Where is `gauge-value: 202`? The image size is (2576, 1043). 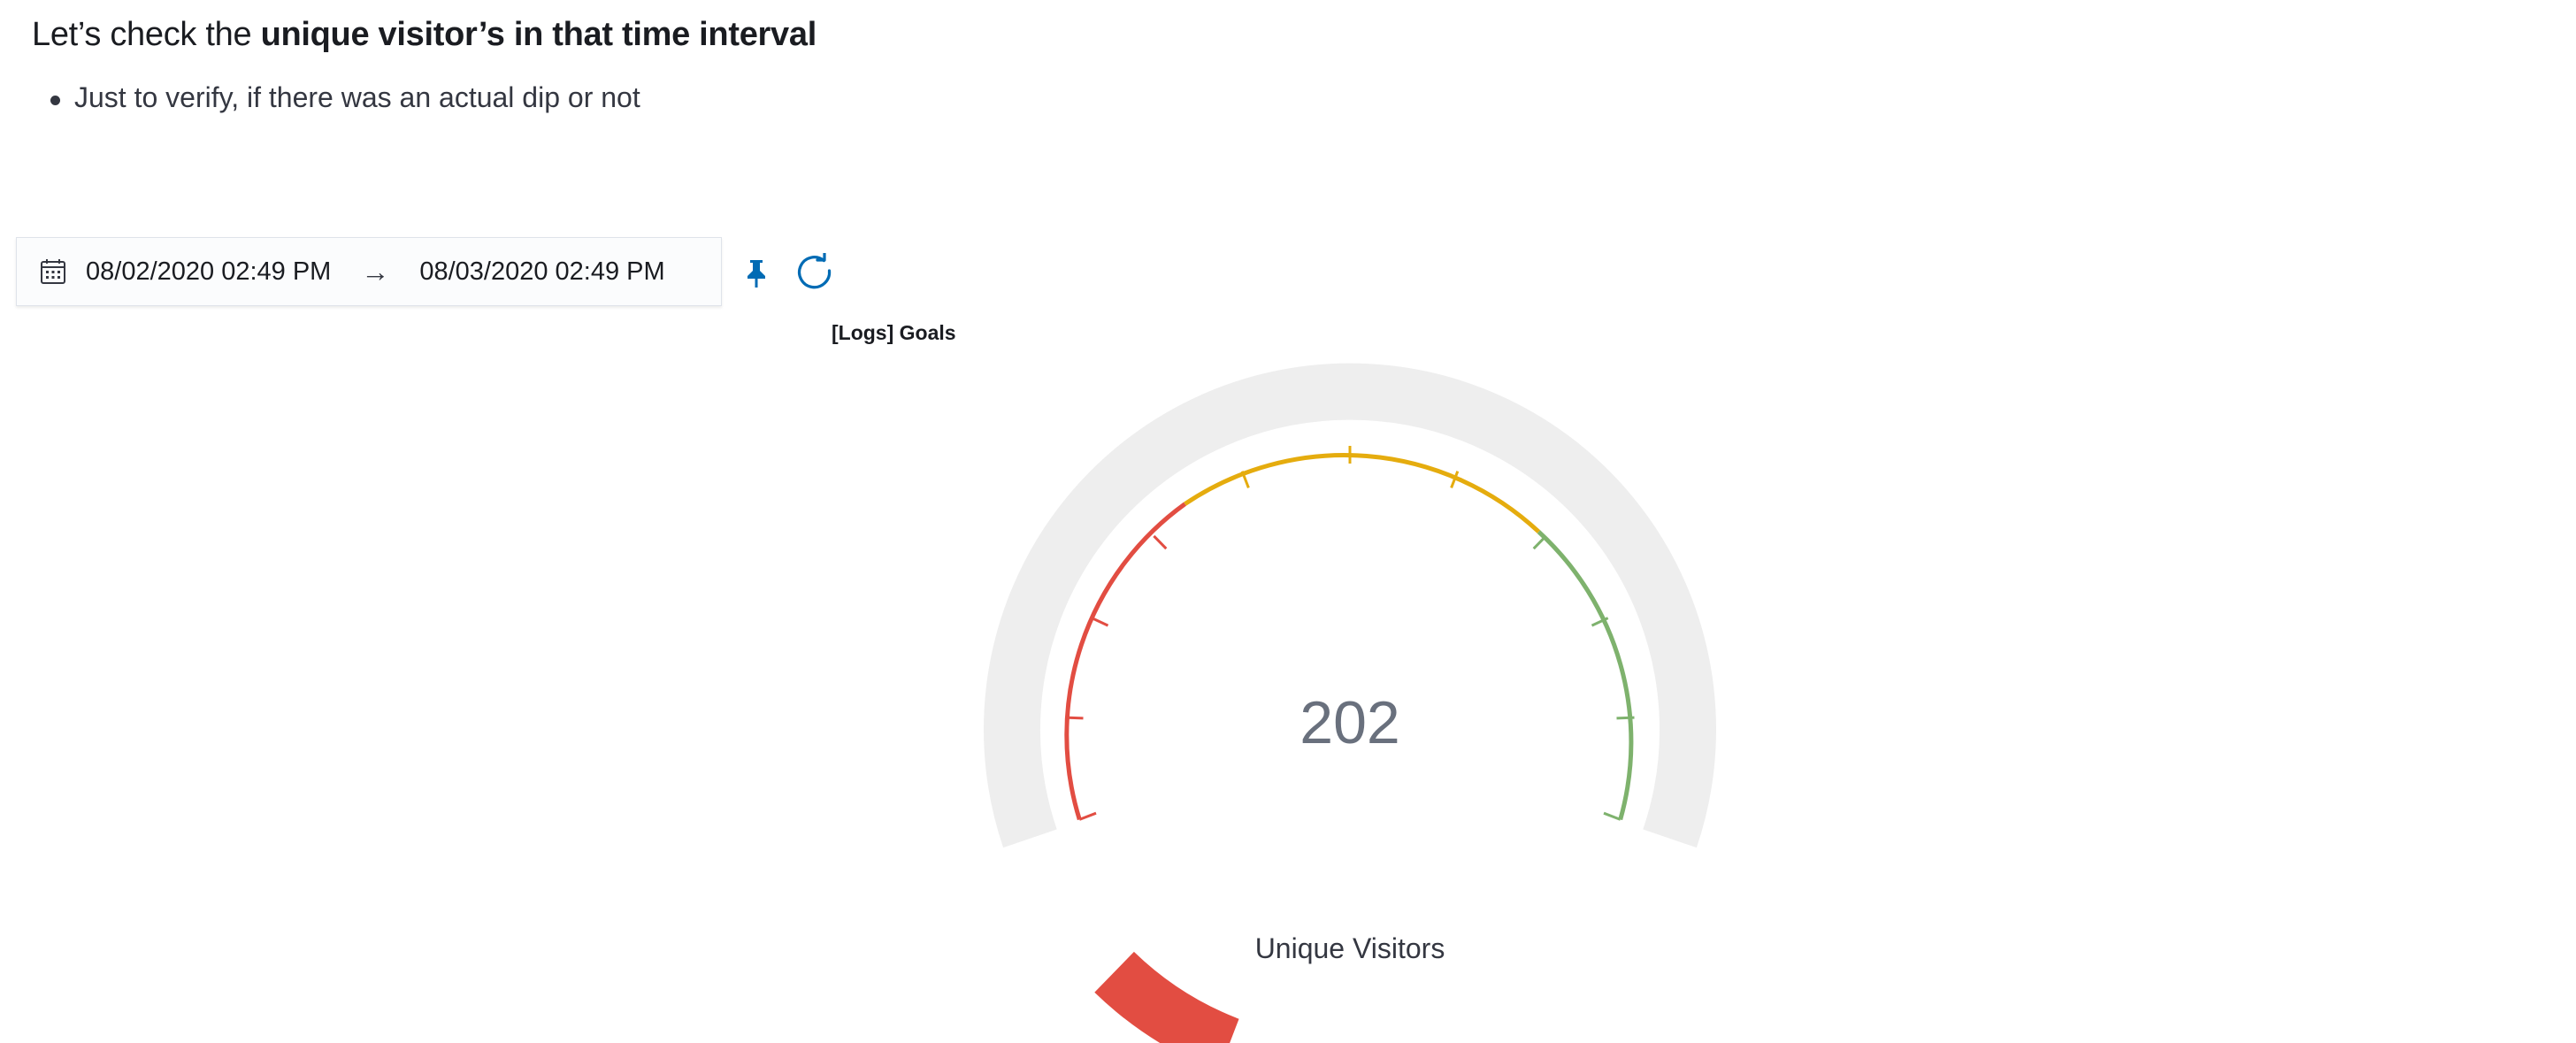
gauge-value: 202 is located at coordinates (1350, 722).